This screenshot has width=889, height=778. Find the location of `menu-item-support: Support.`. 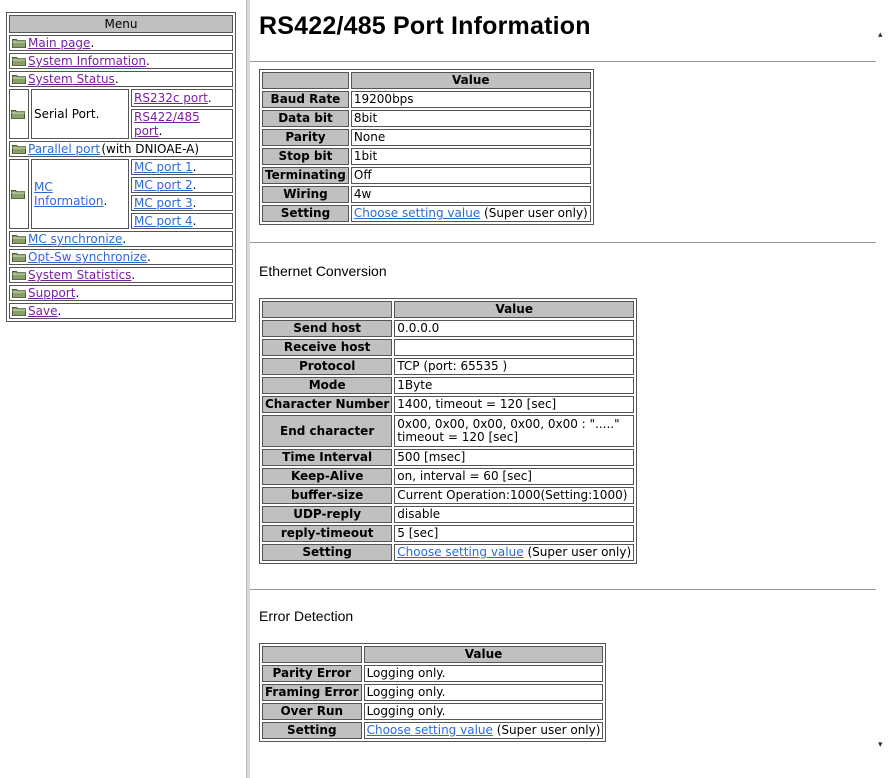

menu-item-support: Support. is located at coordinates (121, 293).